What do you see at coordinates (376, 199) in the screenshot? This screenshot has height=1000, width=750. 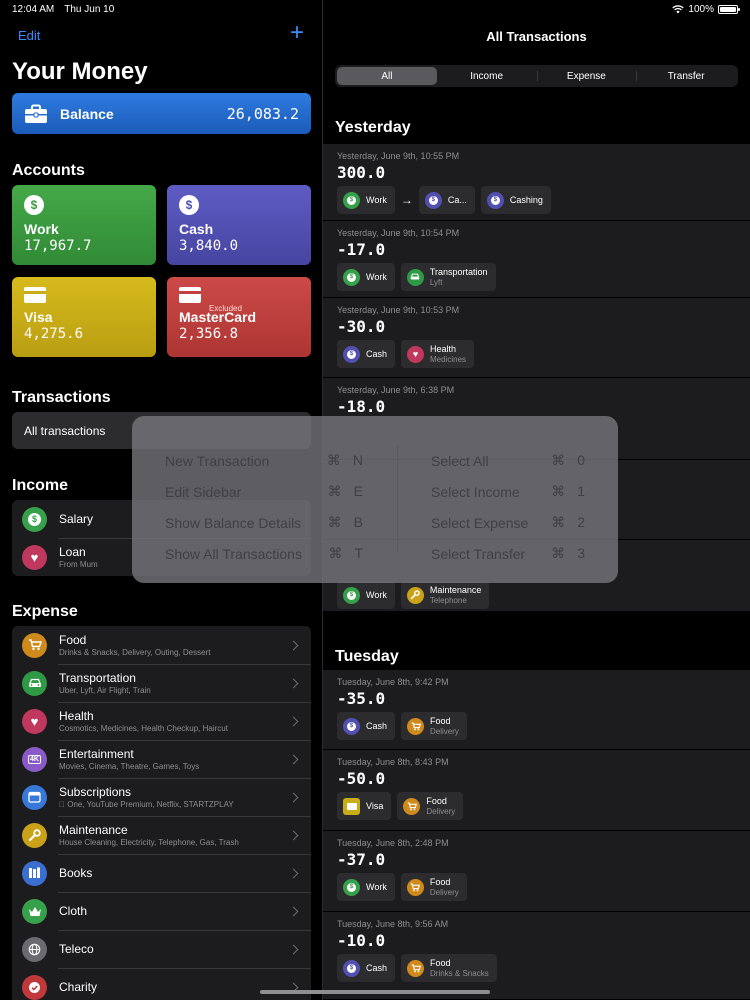 I see `chip-label: Work` at bounding box center [376, 199].